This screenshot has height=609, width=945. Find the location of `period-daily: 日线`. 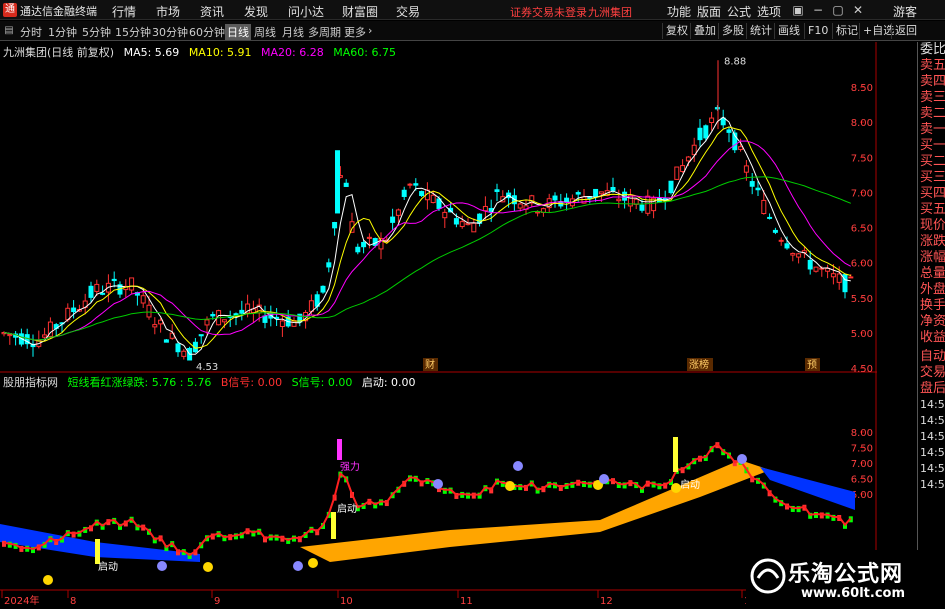

period-daily: 日线 is located at coordinates (238, 32).